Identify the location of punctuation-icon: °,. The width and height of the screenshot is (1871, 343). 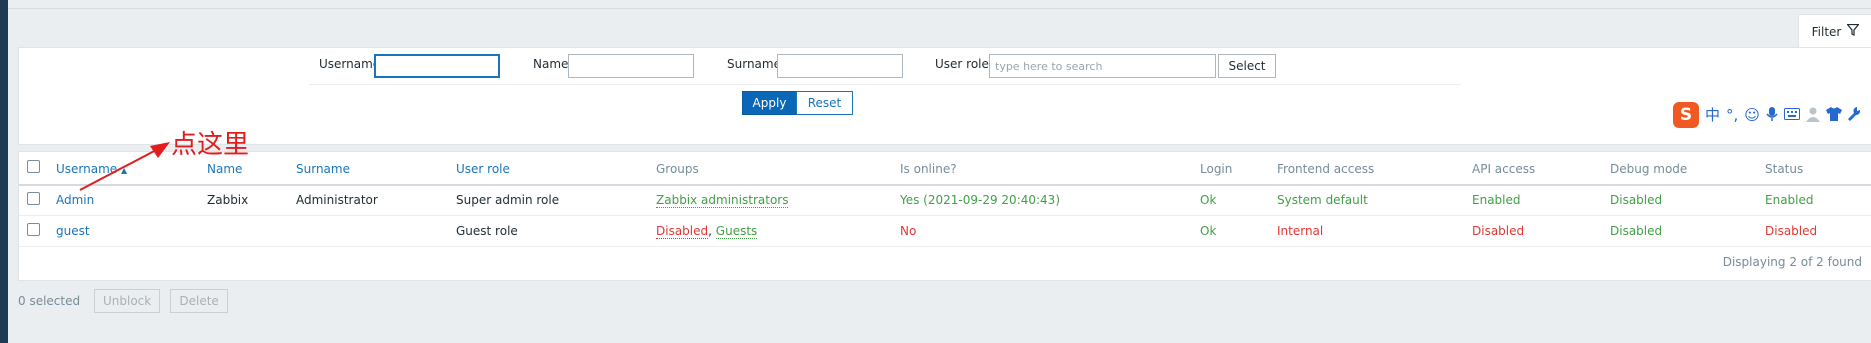
(1732, 115).